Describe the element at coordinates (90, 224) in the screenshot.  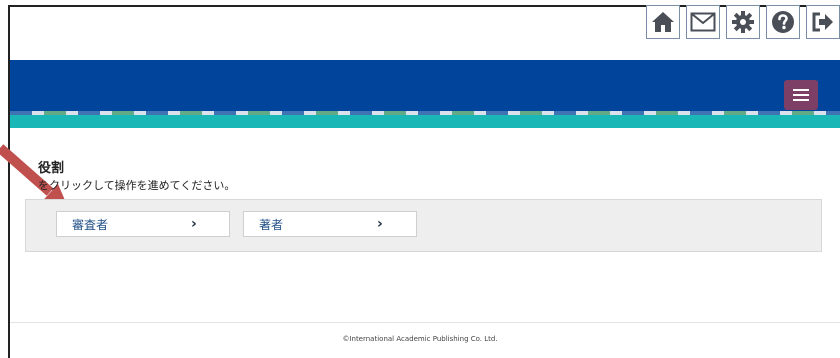
I see `role-button-label: 審査者` at that location.